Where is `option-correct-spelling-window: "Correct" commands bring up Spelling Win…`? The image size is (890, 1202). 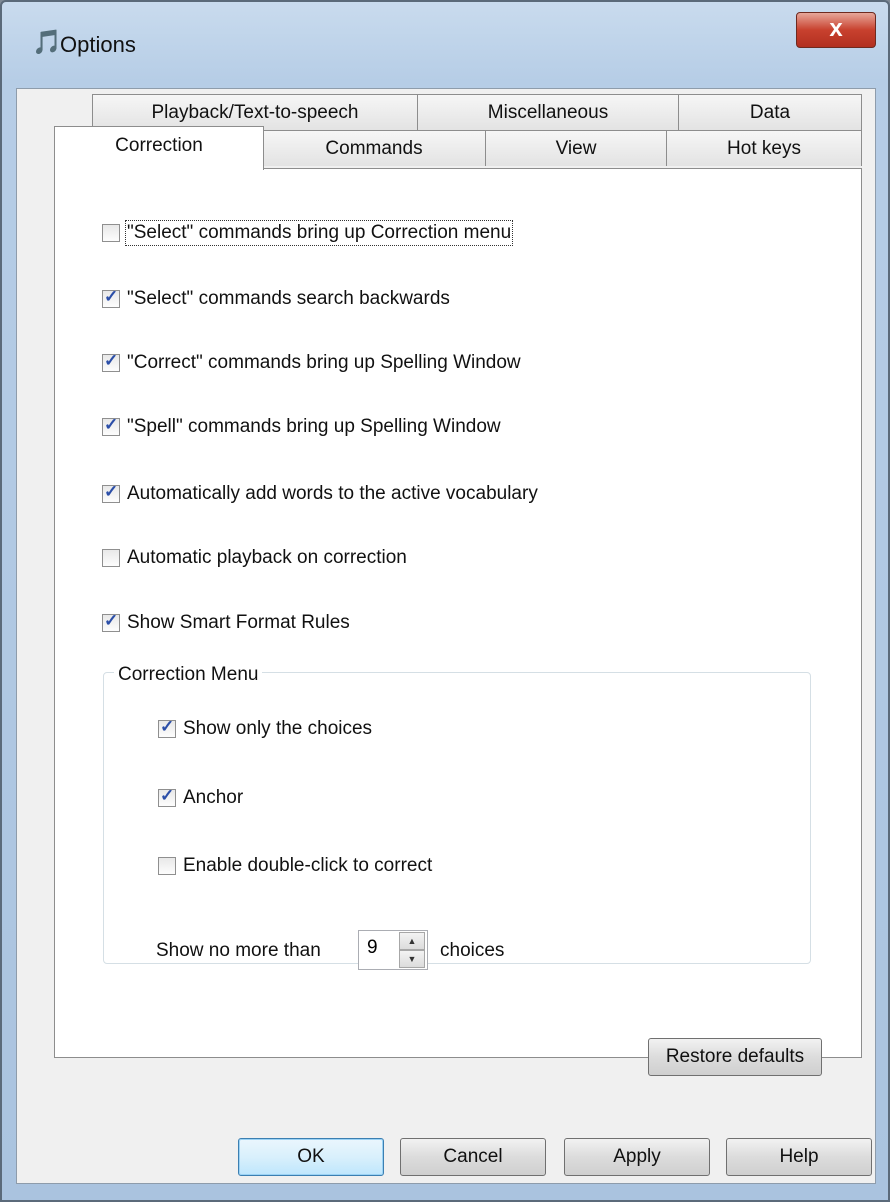
option-correct-spelling-window: "Correct" commands bring up Spelling Win… is located at coordinates (311, 362).